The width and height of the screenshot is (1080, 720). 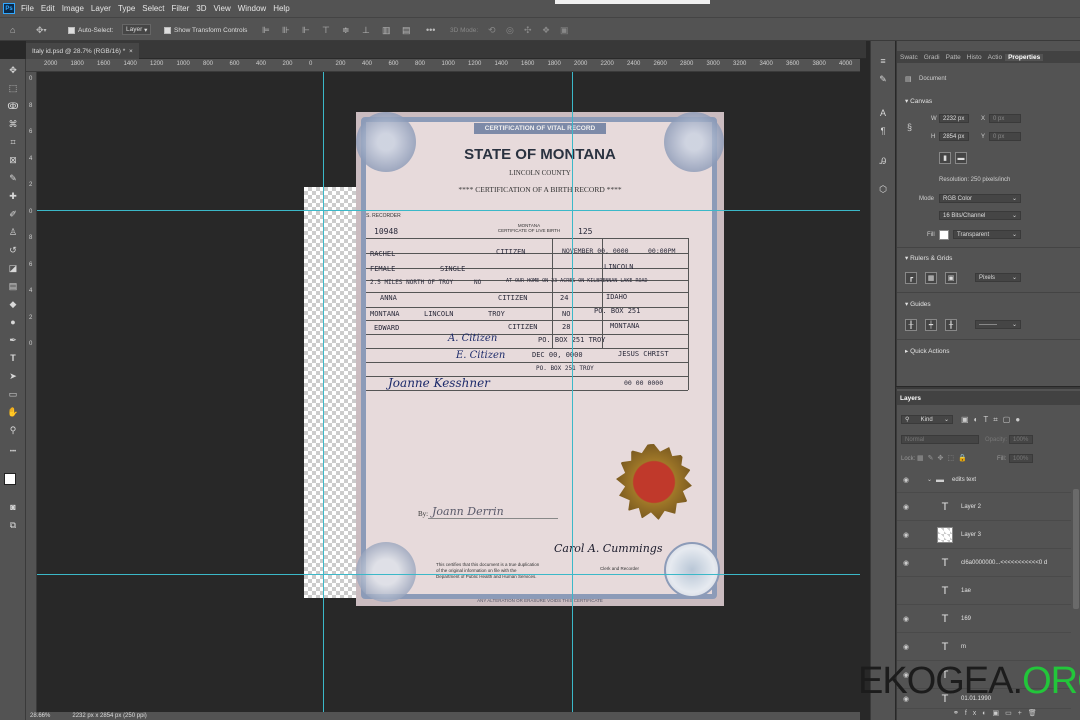 I want to click on tab-swatches: Swatc, so click(x=909, y=57).